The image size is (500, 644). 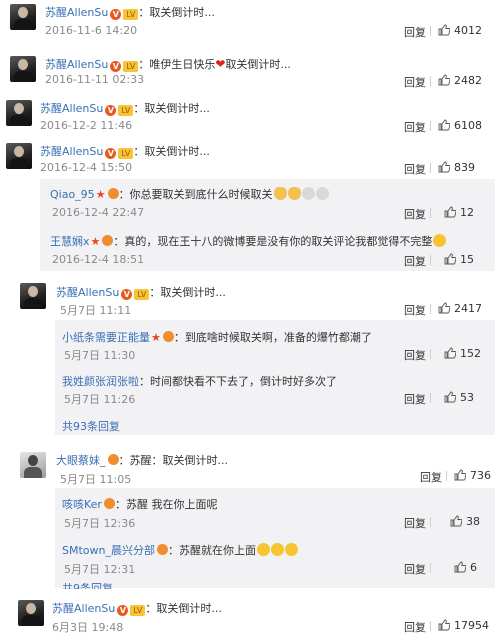 I want to click on reply-text: Qiao_95★ ：你总要取关到底什么时候取关, so click(x=189, y=194).